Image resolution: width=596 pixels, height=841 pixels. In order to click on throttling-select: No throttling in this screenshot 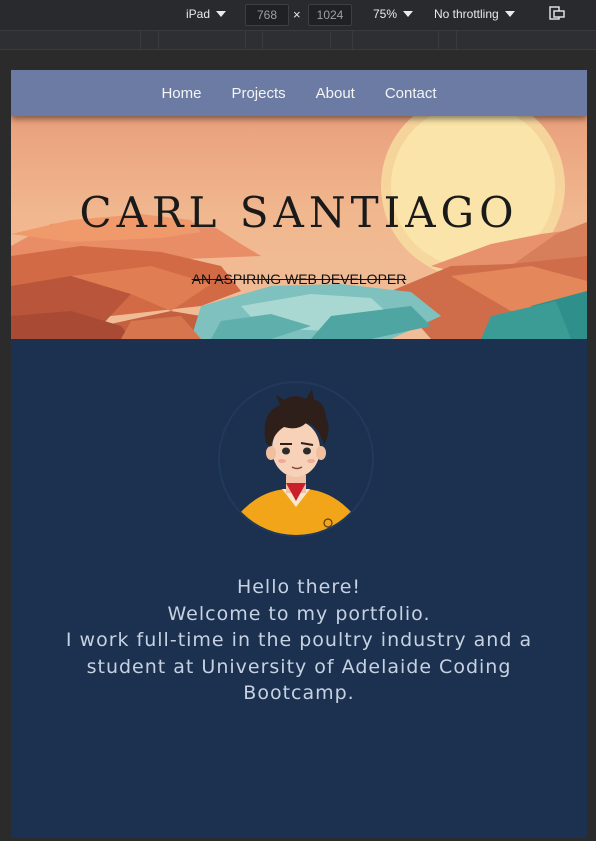, I will do `click(474, 14)`.